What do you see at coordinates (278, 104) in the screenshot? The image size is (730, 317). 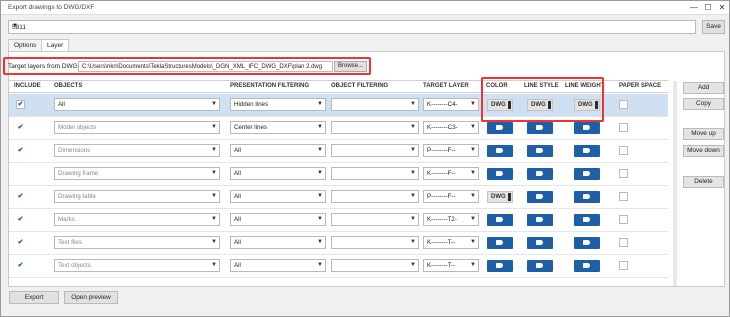 I see `presentation-dropdown: Hidden lines ▼` at bounding box center [278, 104].